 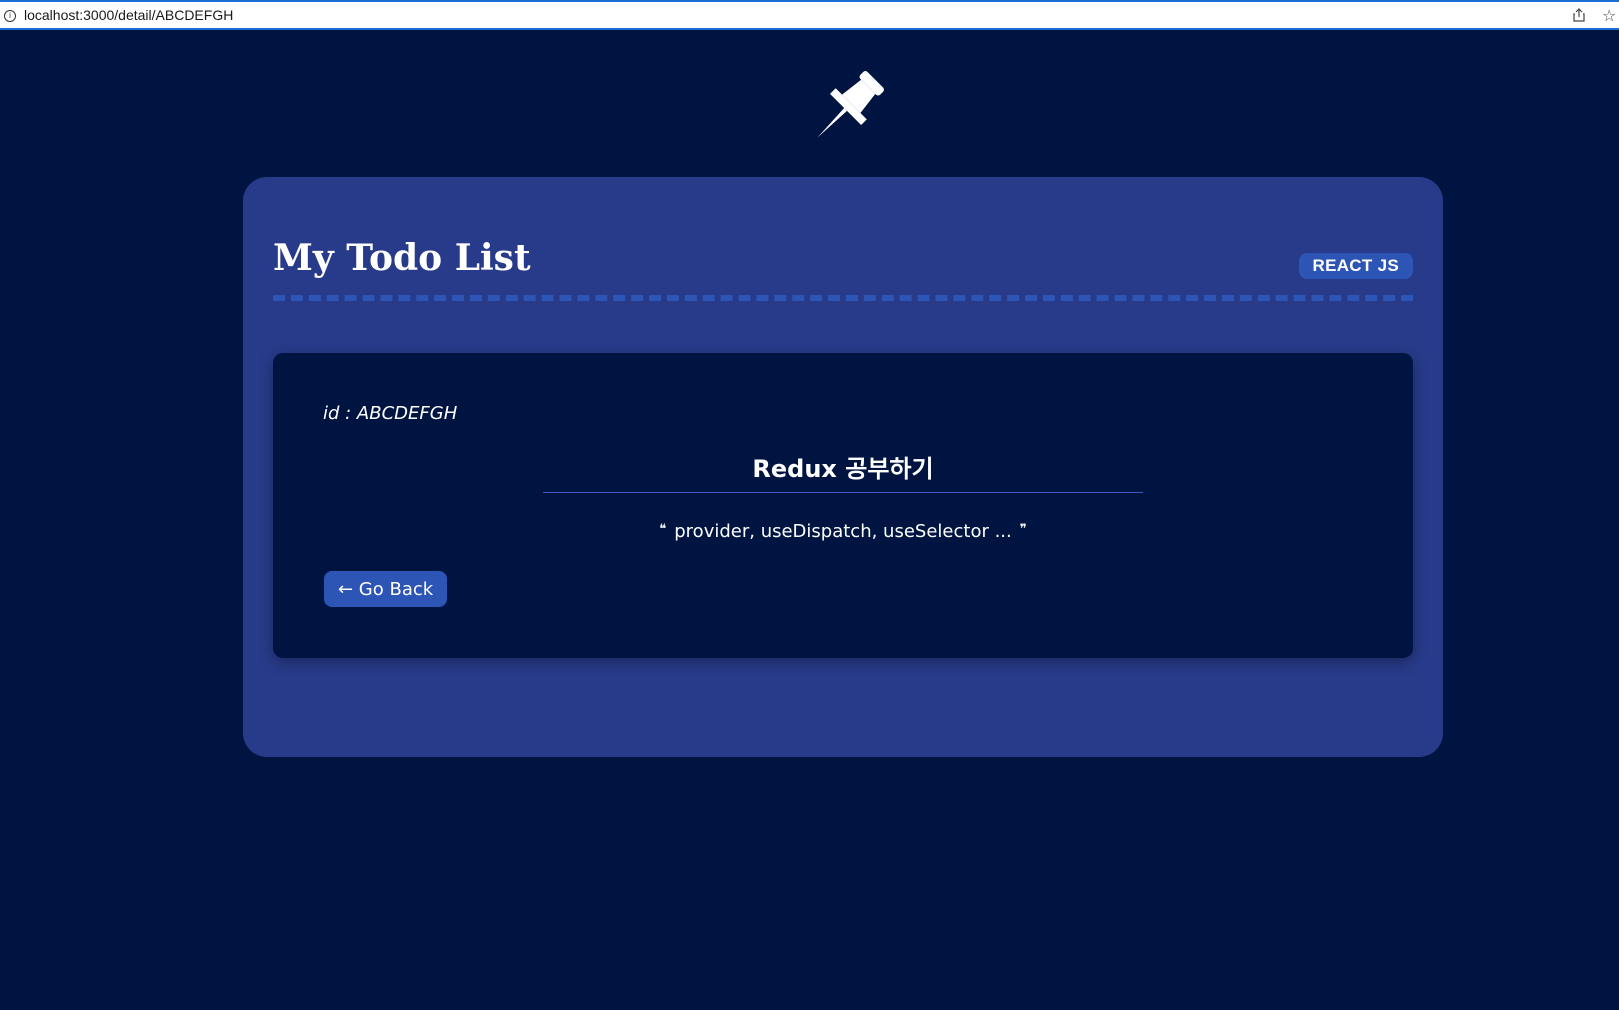 I want to click on share-icon, so click(x=1579, y=17).